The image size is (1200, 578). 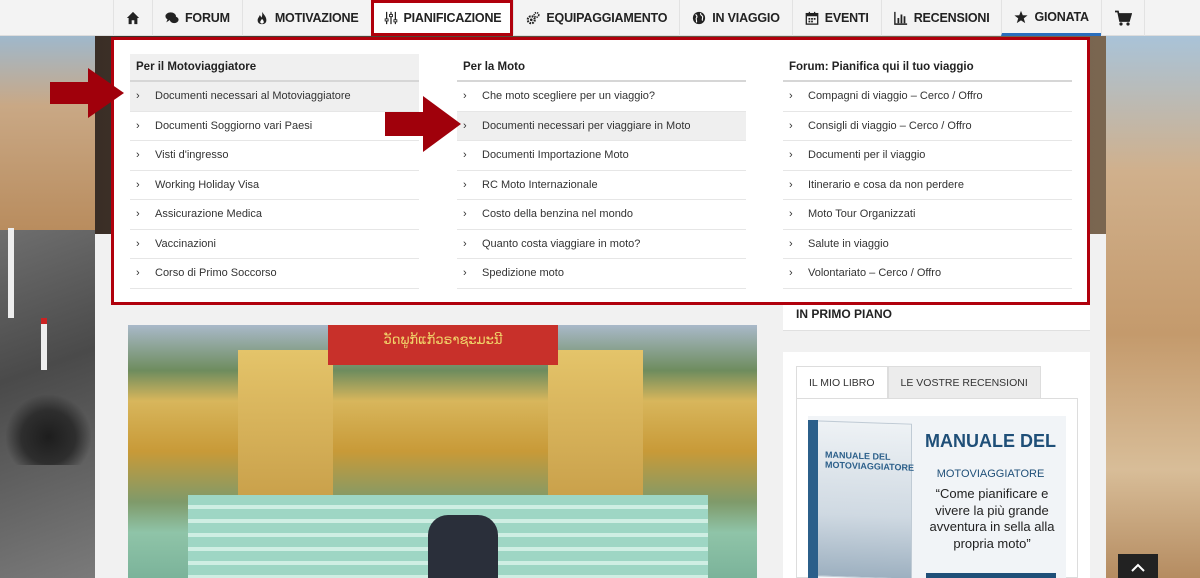 I want to click on menu-item: › Itinerario e cosa da non perdere, so click(x=927, y=185).